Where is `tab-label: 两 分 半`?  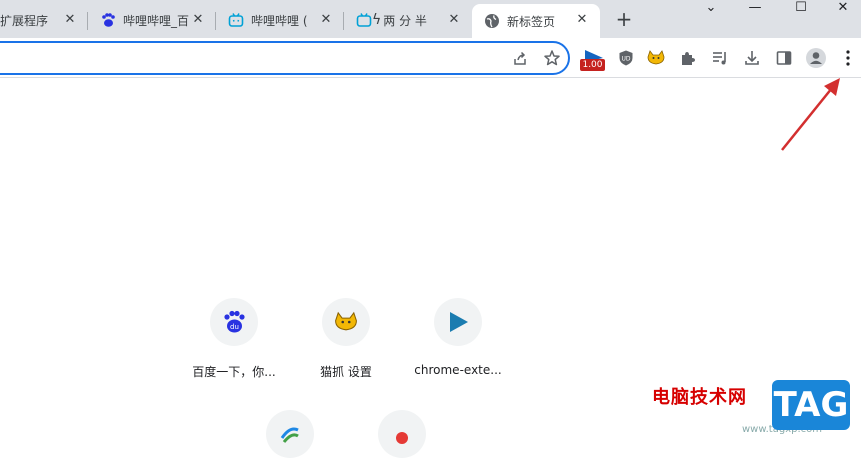 tab-label: 两 分 半 is located at coordinates (405, 20).